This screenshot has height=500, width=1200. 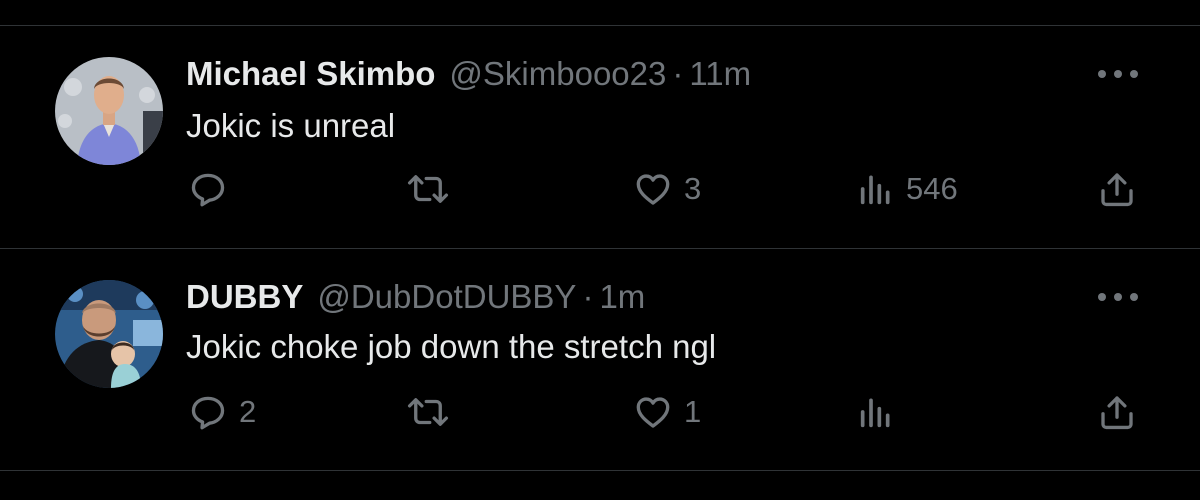 I want to click on like-button: 3, so click(x=666, y=189).